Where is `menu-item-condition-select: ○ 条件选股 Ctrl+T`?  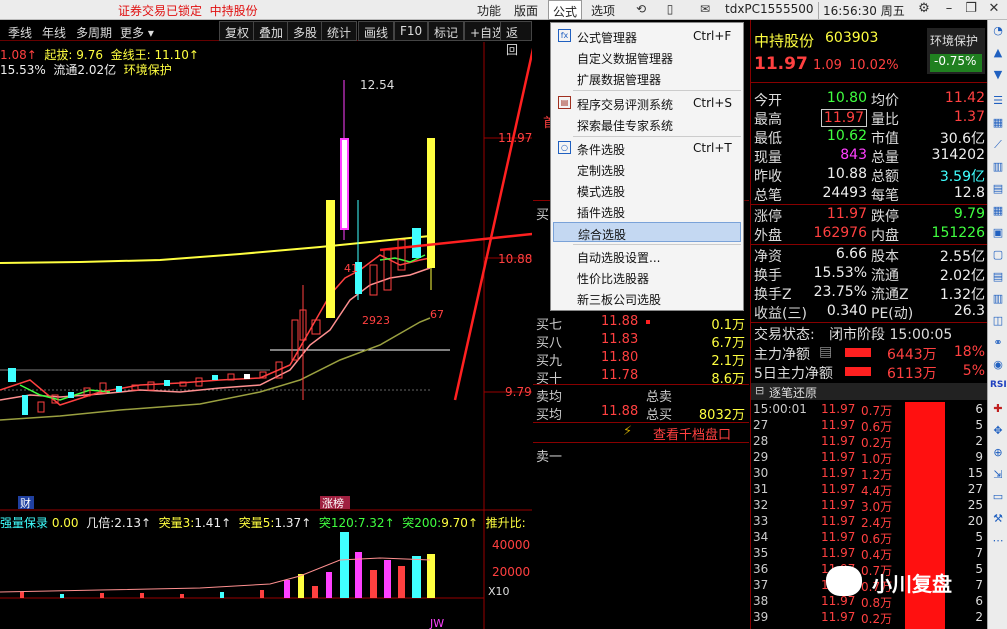 menu-item-condition-select: ○ 条件选股 Ctrl+T is located at coordinates (647, 148).